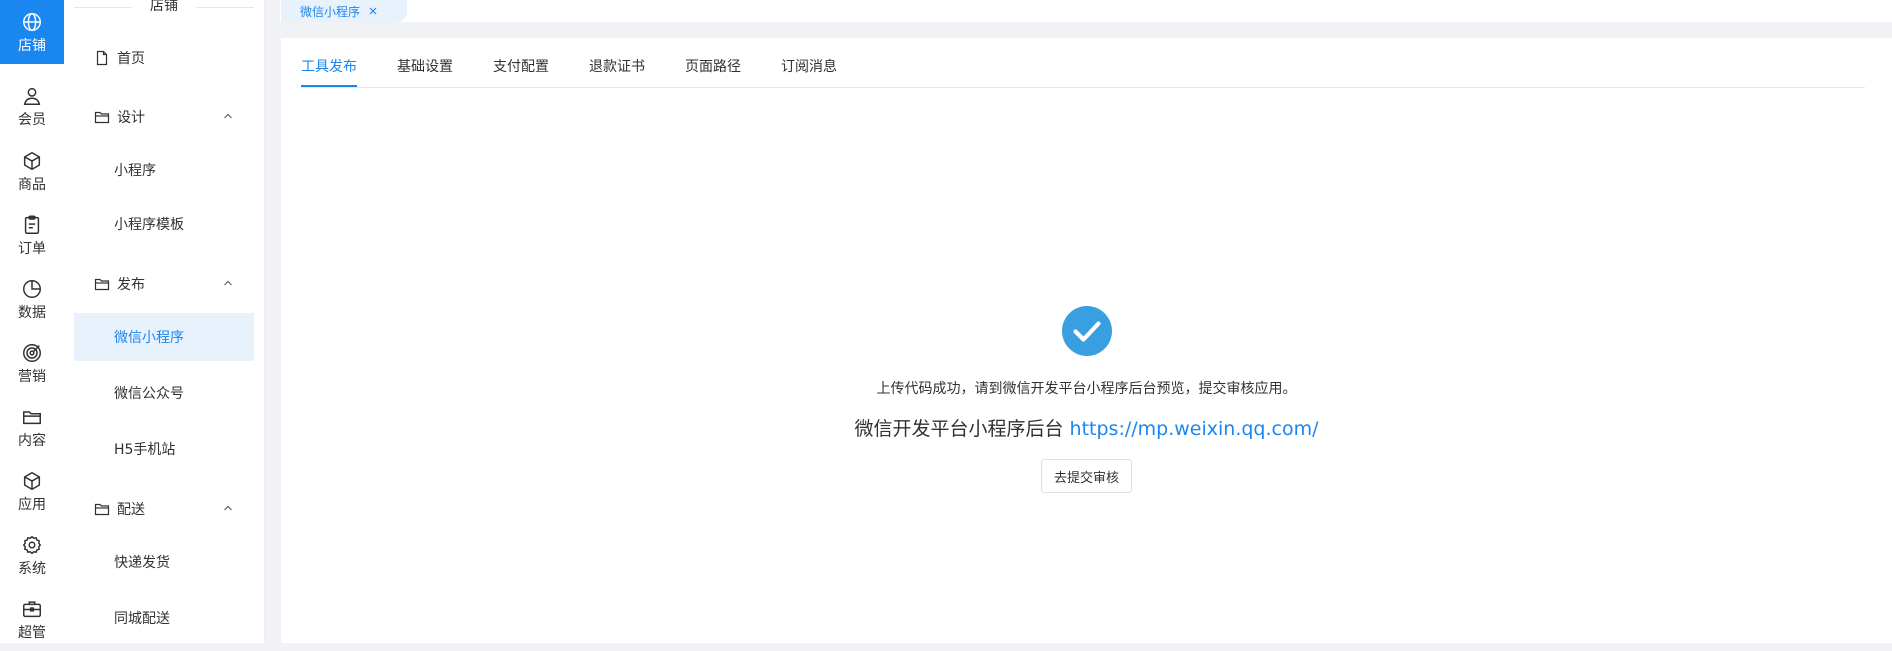 This screenshot has height=651, width=1892. I want to click on sub-menu-title: 店铺, so click(164, 7).